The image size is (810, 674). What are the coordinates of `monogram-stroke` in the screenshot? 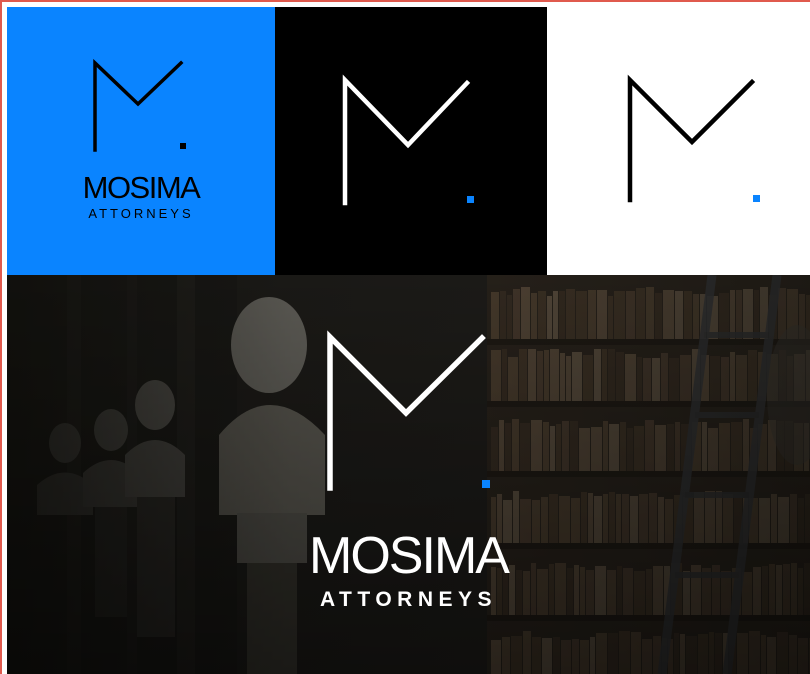 It's located at (406, 410).